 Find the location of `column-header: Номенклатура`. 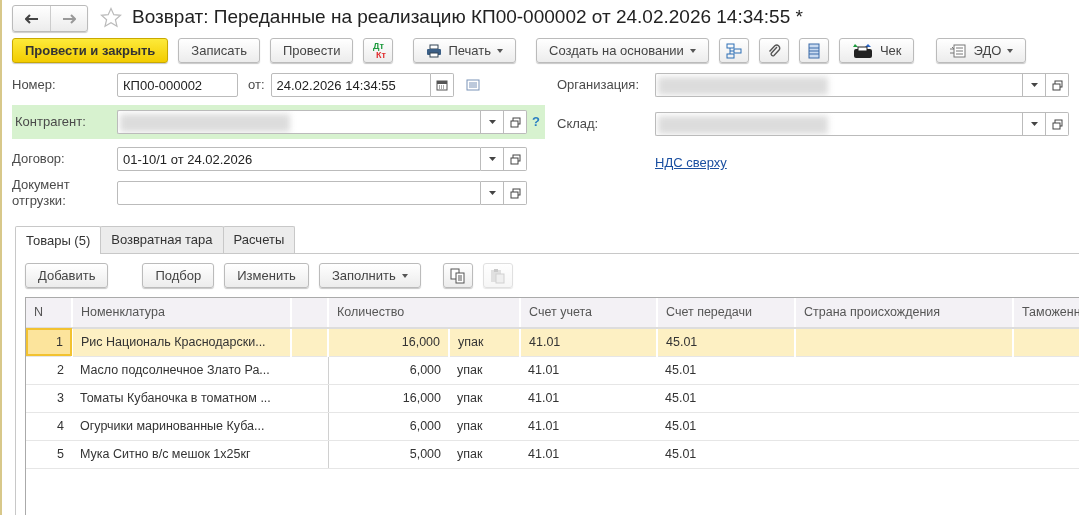

column-header: Номенклатура is located at coordinates (181, 313).